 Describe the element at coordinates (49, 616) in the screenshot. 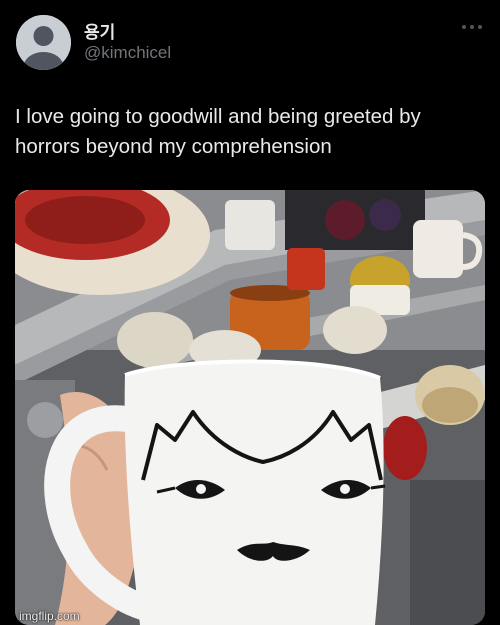

I see `watermark-text: imgflip.com` at that location.